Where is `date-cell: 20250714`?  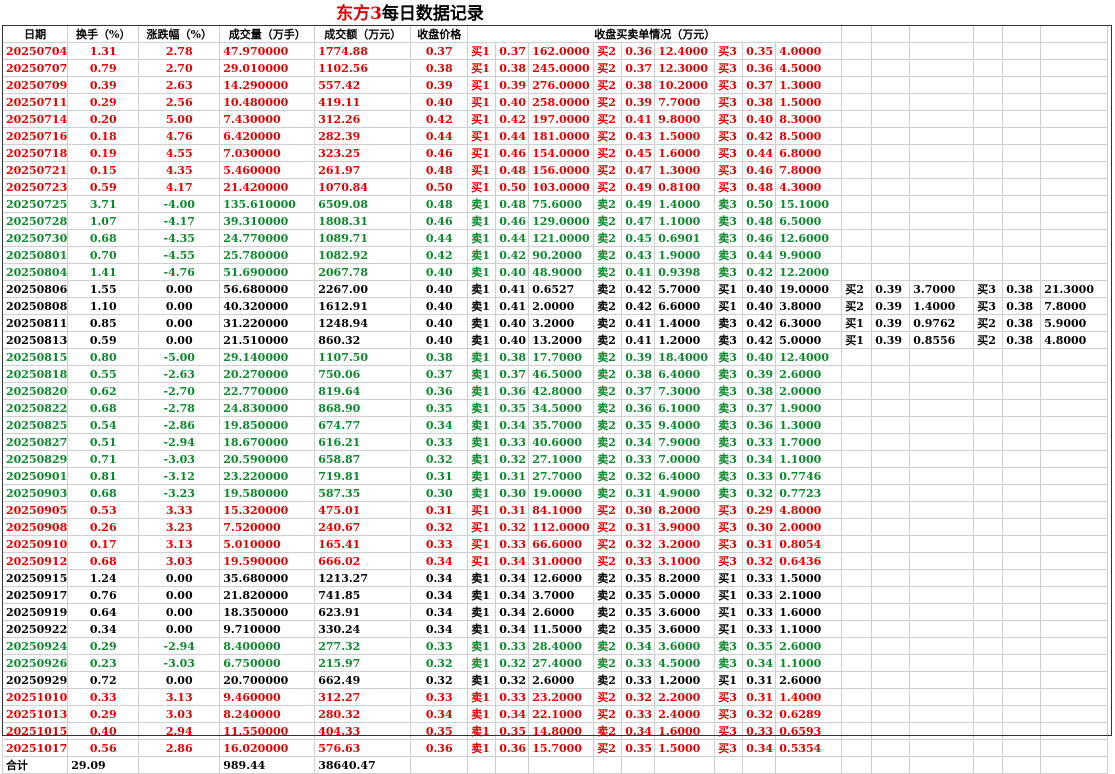 date-cell: 20250714 is located at coordinates (35, 119).